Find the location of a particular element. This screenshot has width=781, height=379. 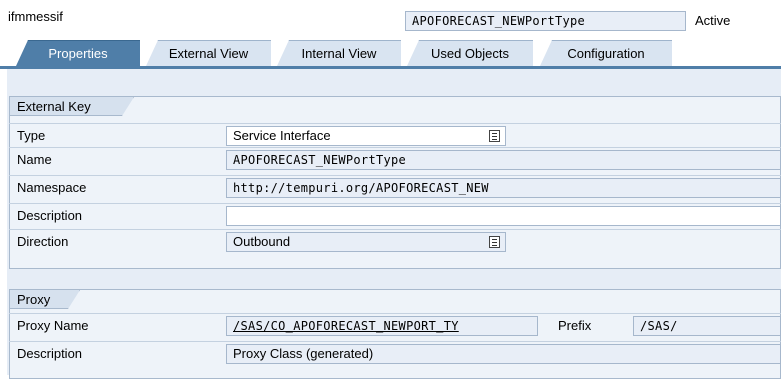

description-field is located at coordinates (503, 216).